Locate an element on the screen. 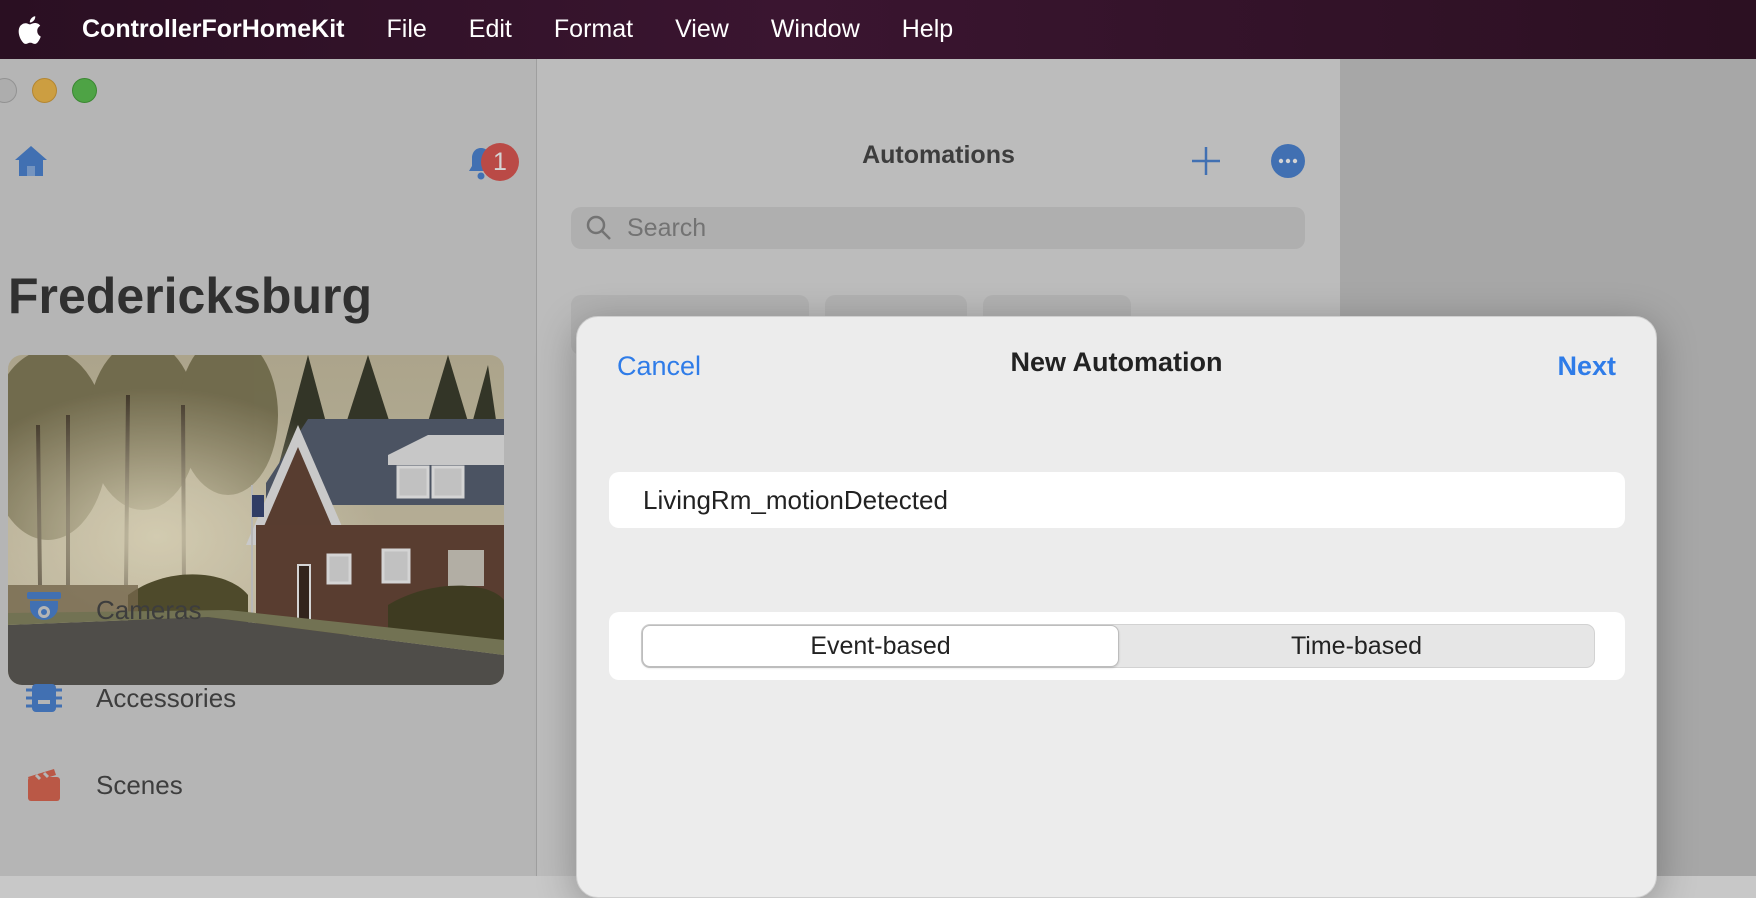 The height and width of the screenshot is (898, 1756). segment-event-based: Event-based is located at coordinates (880, 646).